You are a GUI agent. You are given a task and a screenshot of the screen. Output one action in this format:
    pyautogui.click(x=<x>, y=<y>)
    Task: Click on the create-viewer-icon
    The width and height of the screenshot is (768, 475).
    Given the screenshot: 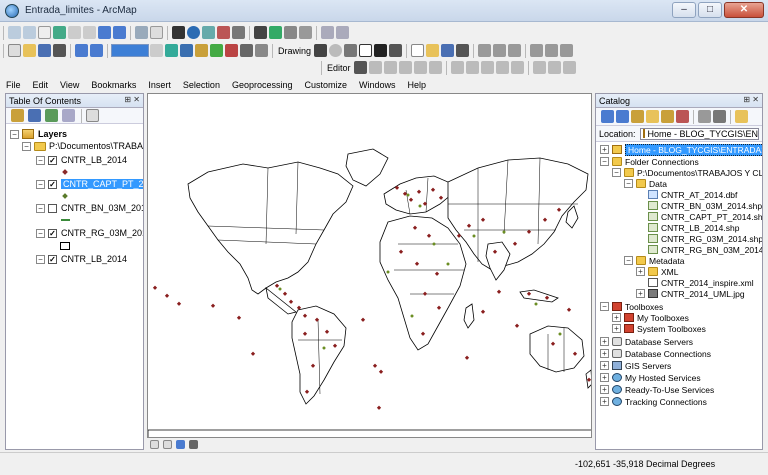 What is the action you would take?
    pyautogui.click(x=327, y=32)
    